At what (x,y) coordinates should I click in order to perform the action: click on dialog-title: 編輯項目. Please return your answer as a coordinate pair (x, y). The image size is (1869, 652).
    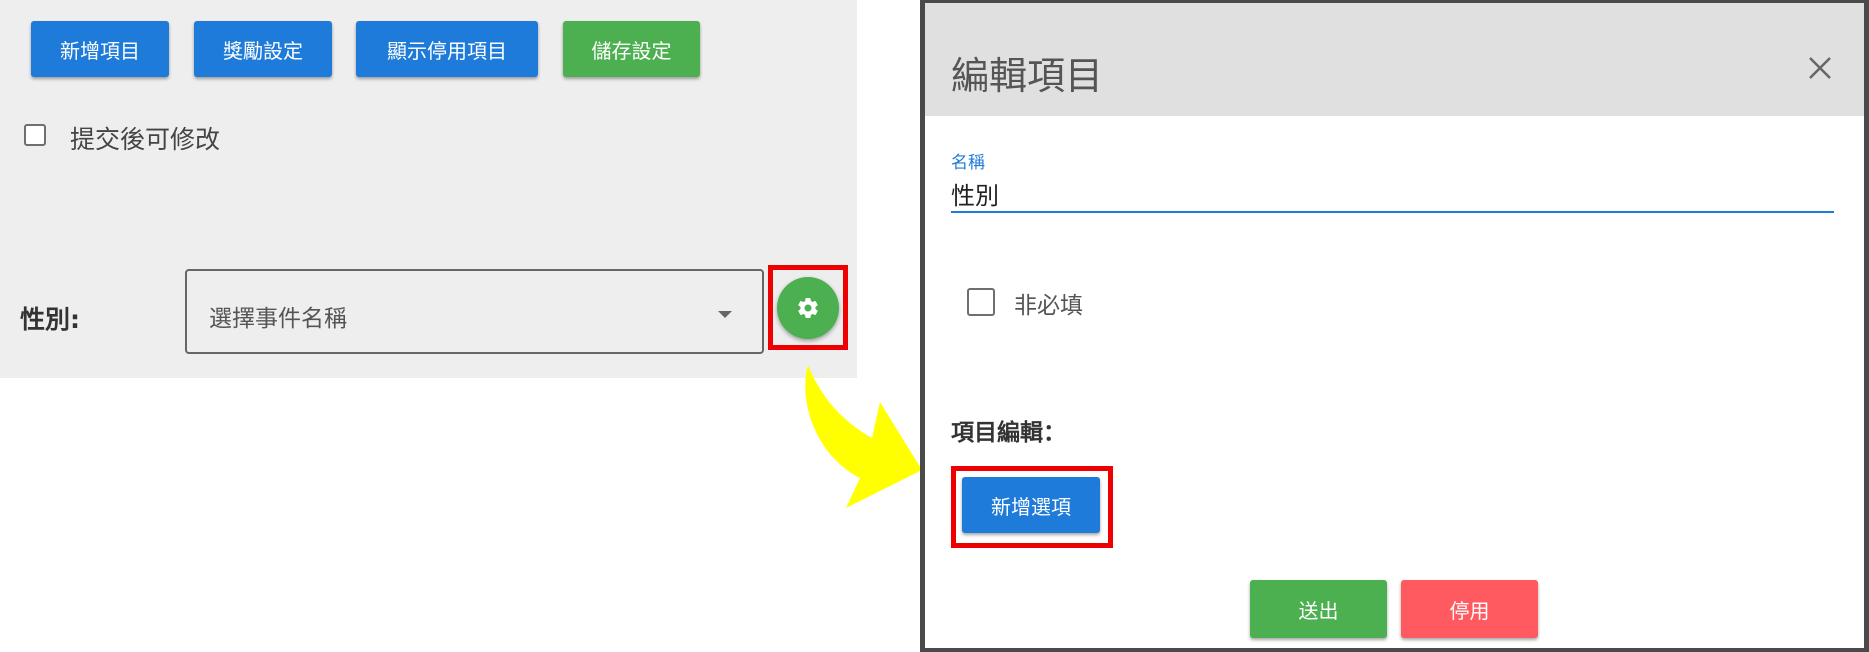
    Looking at the image, I should click on (1027, 76).